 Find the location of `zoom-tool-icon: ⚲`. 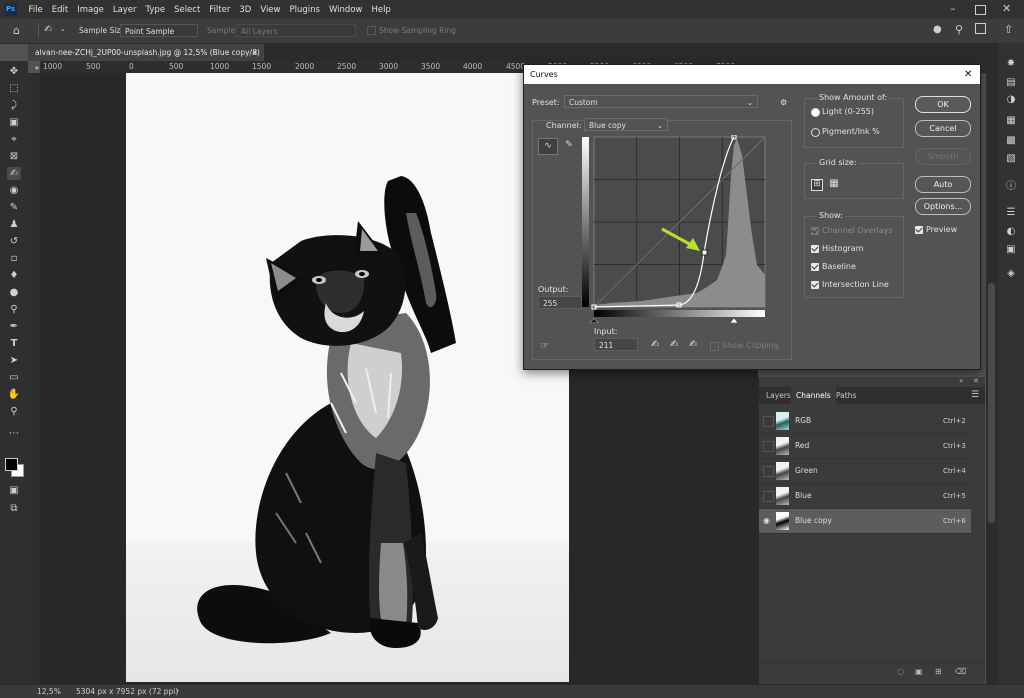

zoom-tool-icon: ⚲ is located at coordinates (14, 411).